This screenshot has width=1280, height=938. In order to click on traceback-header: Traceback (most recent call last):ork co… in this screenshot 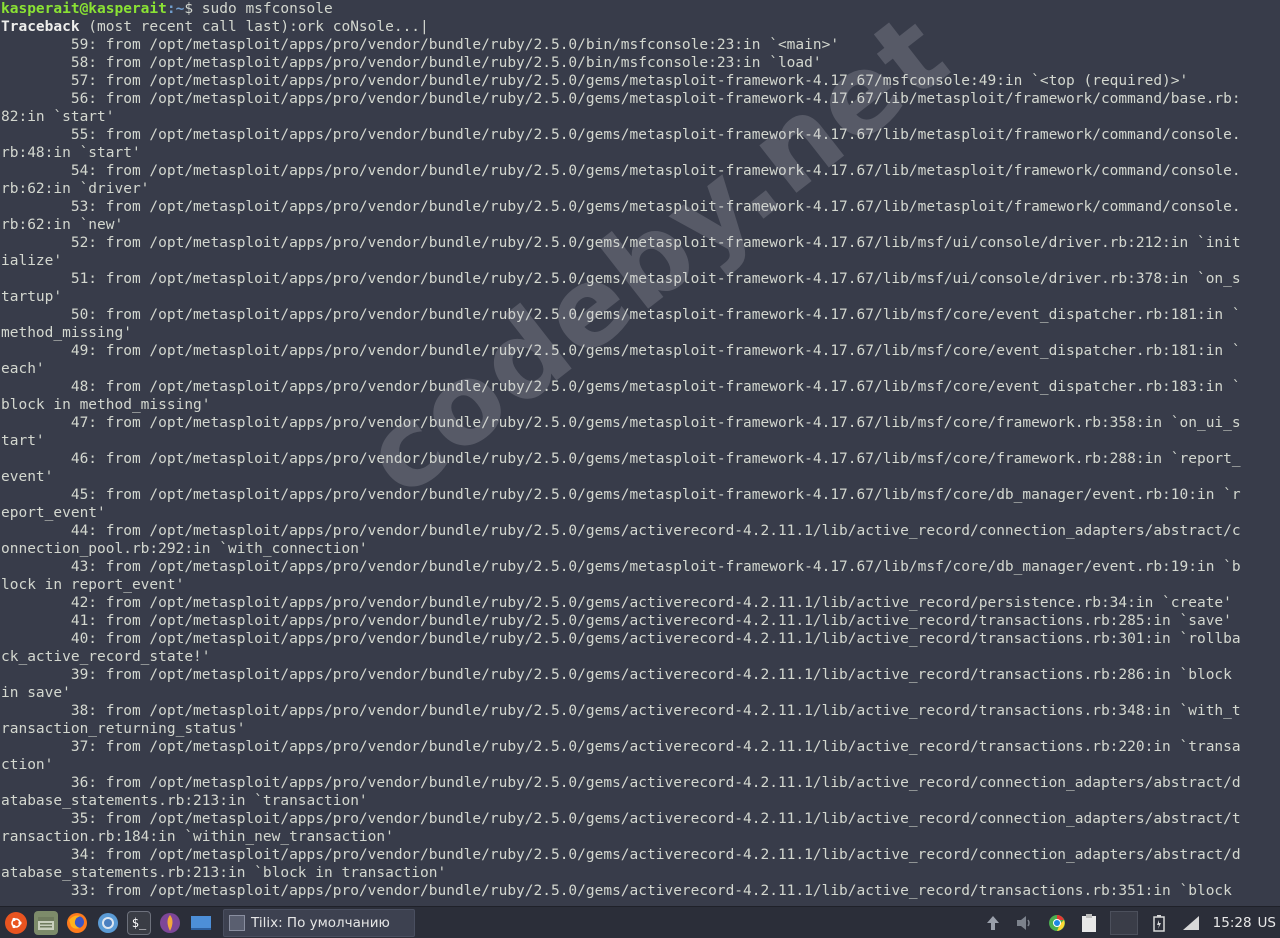, I will do `click(640, 27)`.